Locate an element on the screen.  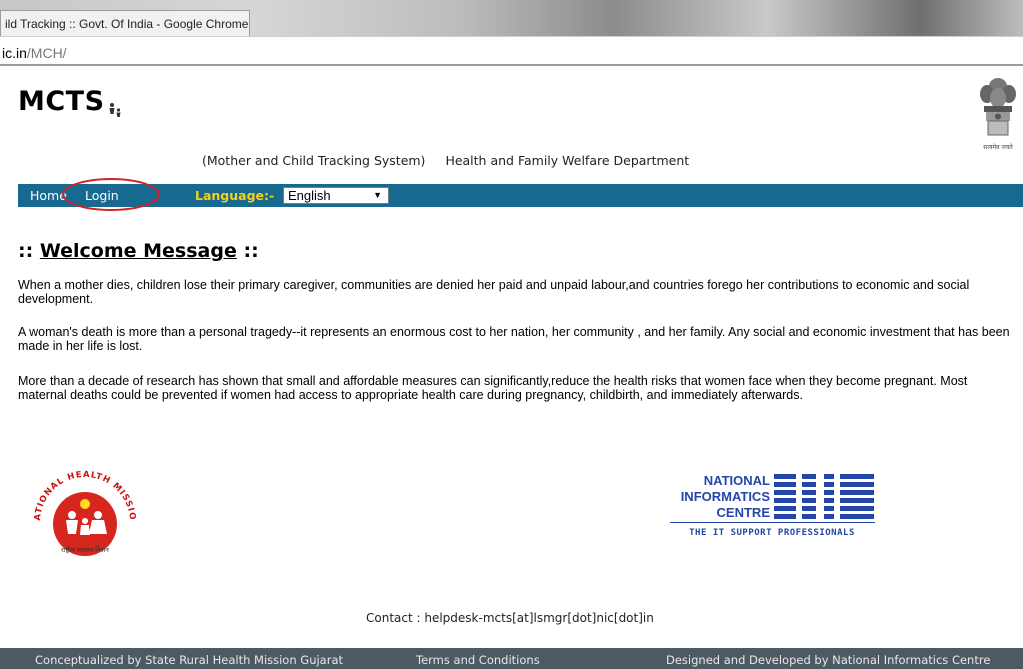
url-path: /MCH/ is located at coordinates (46, 53).